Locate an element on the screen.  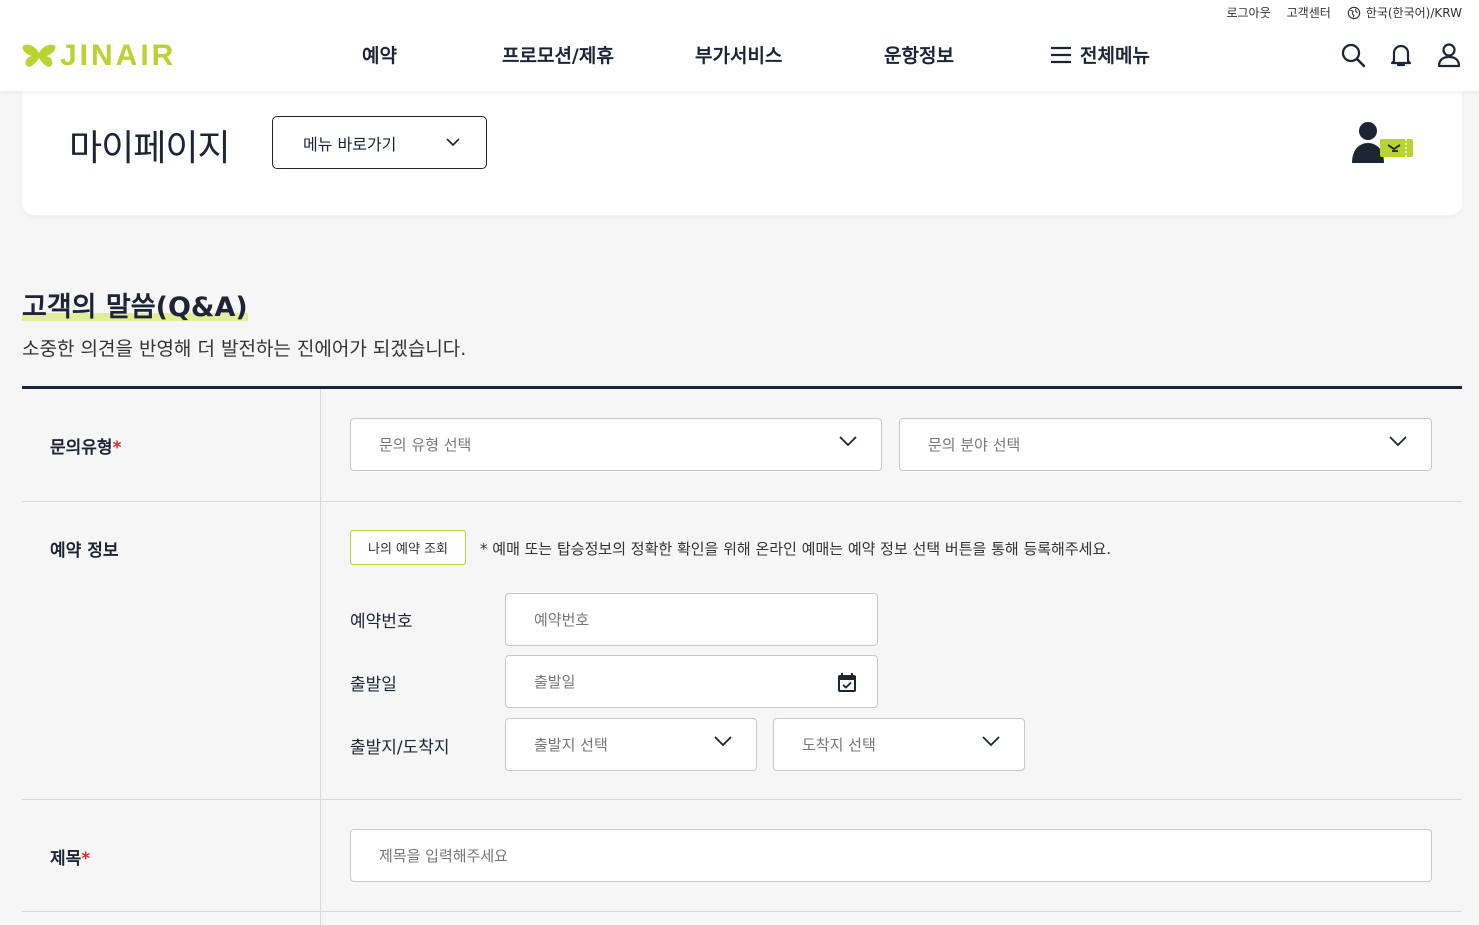
nav-all-menu: 전체메뉴 is located at coordinates (1100, 54).